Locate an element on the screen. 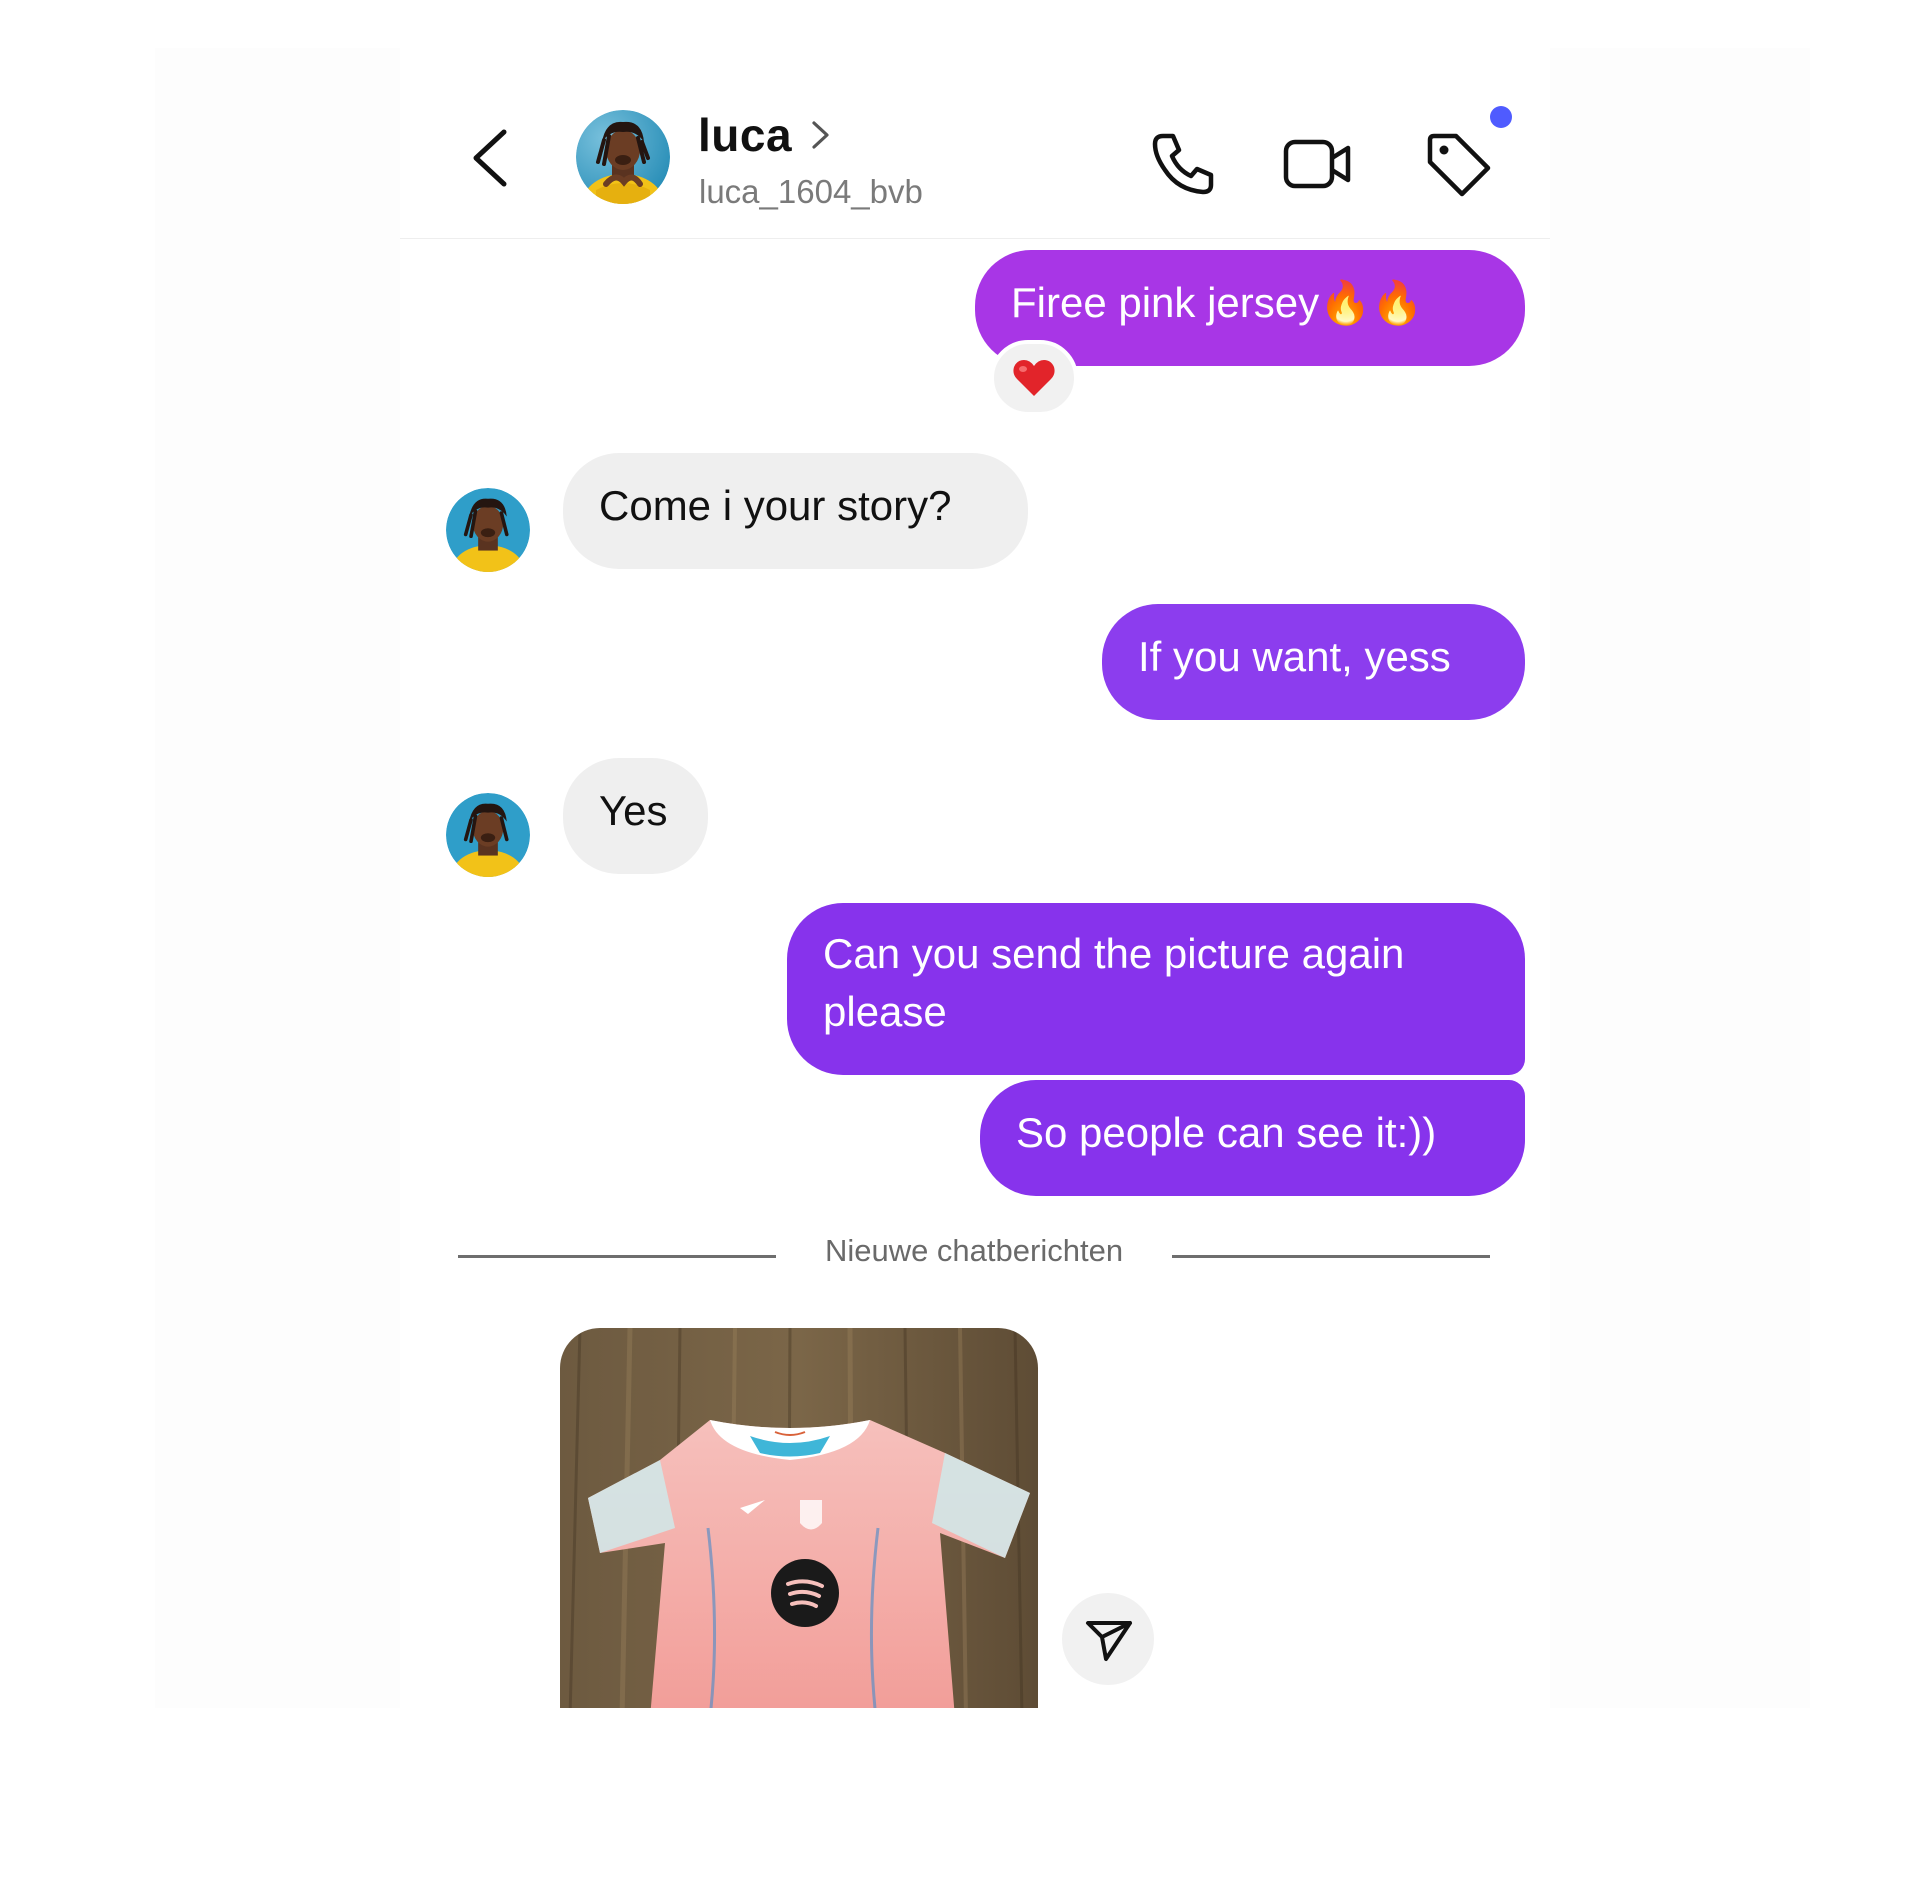 The image size is (1920, 1900). heart-icon is located at coordinates (1034, 378).